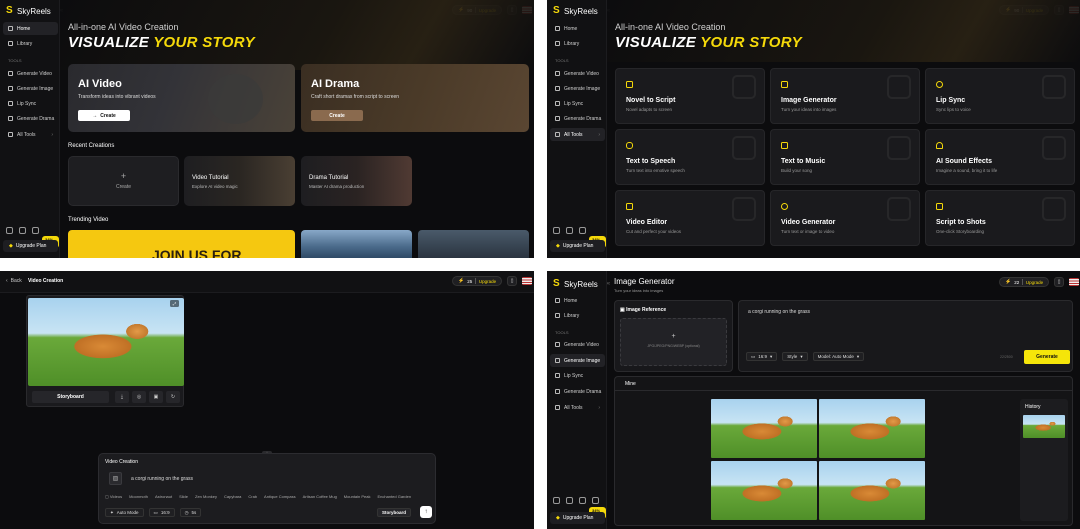 This screenshot has width=1080, height=529. I want to click on style-preset: Capybara, so click(232, 496).